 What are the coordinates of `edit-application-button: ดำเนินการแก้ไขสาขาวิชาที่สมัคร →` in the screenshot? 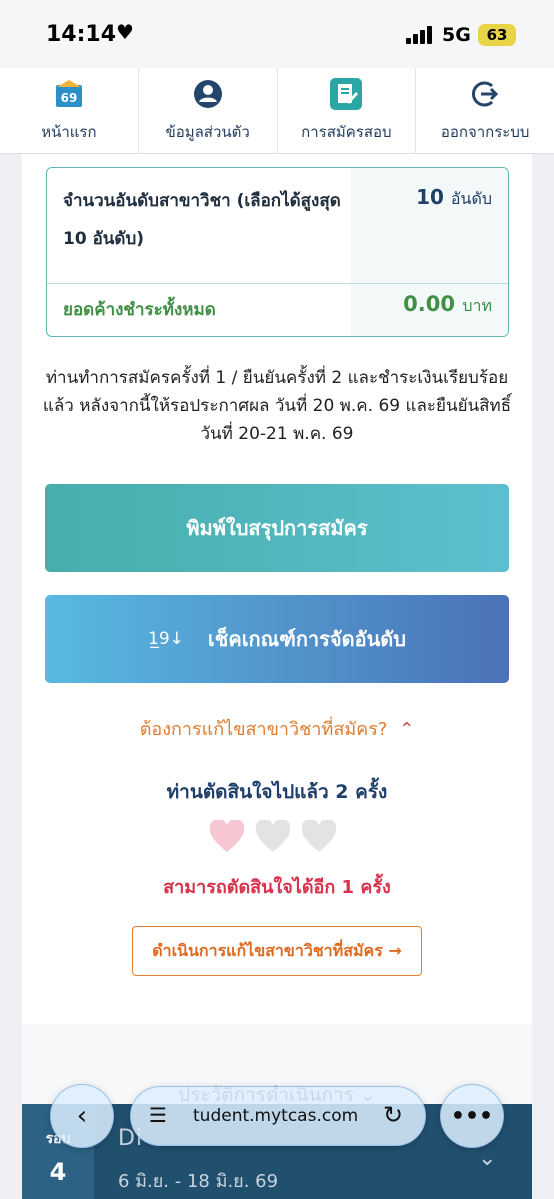 It's located at (277, 951).